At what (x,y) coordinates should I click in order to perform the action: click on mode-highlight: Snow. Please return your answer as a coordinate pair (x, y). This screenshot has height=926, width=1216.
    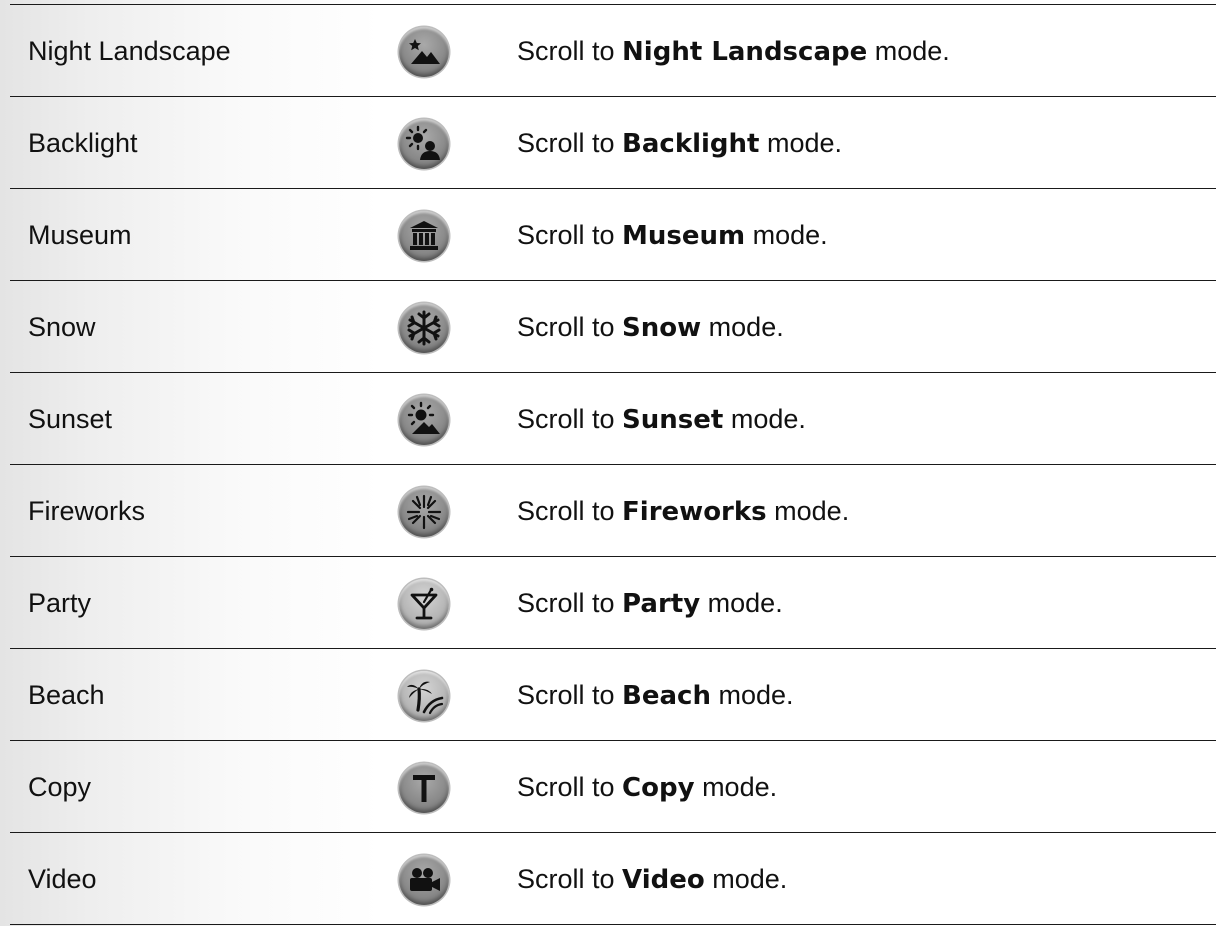
    Looking at the image, I should click on (662, 328).